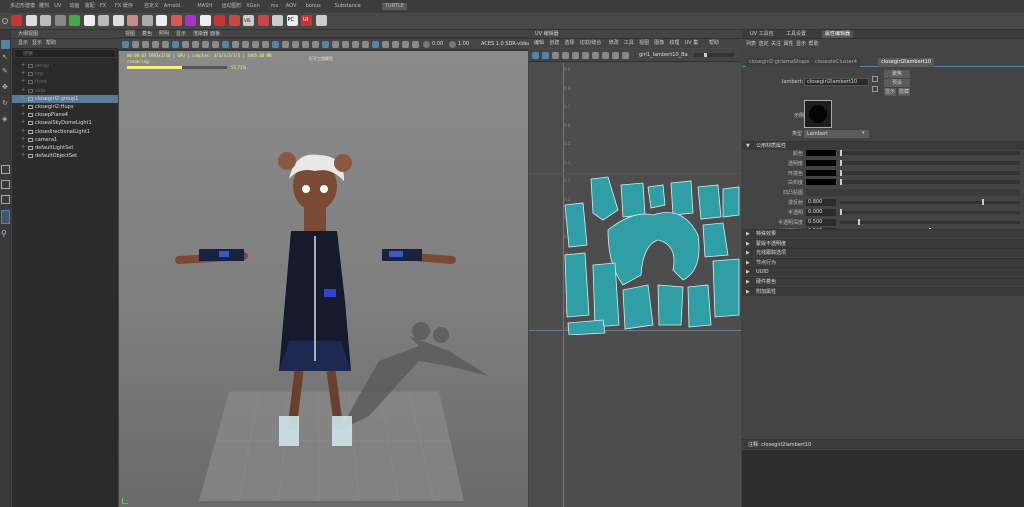  Describe the element at coordinates (614, 43) in the screenshot. I see `uv-menu-item: 修改` at that location.